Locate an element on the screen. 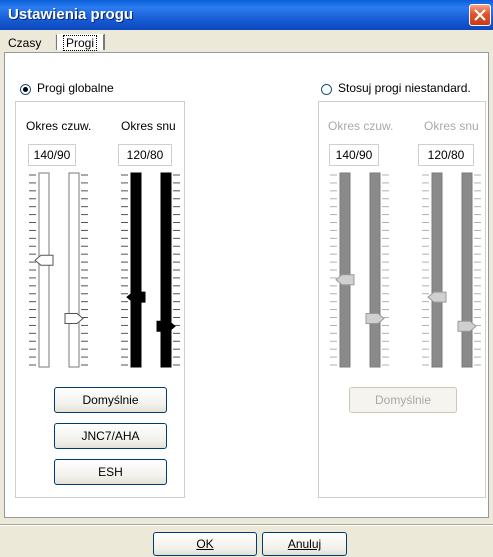 This screenshot has width=493, height=557. global-sleep-diastolic-slider is located at coordinates (166, 270).